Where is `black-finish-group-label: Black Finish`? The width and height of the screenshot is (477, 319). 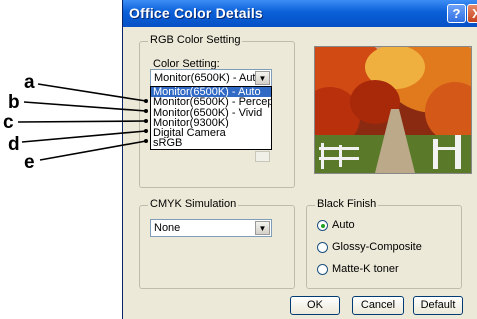
black-finish-group-label: Black Finish is located at coordinates (347, 204).